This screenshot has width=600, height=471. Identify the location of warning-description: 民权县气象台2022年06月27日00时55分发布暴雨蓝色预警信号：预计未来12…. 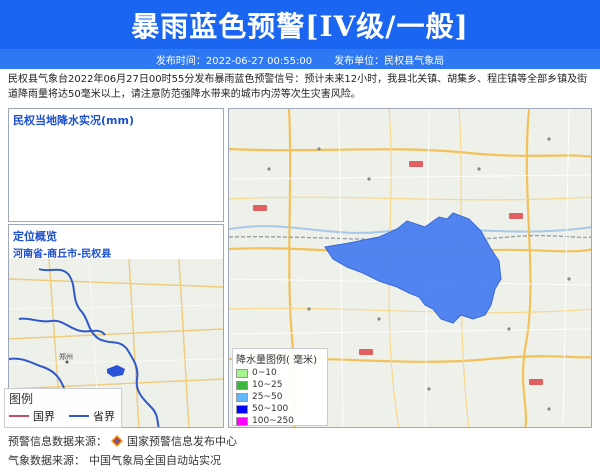
(298, 87).